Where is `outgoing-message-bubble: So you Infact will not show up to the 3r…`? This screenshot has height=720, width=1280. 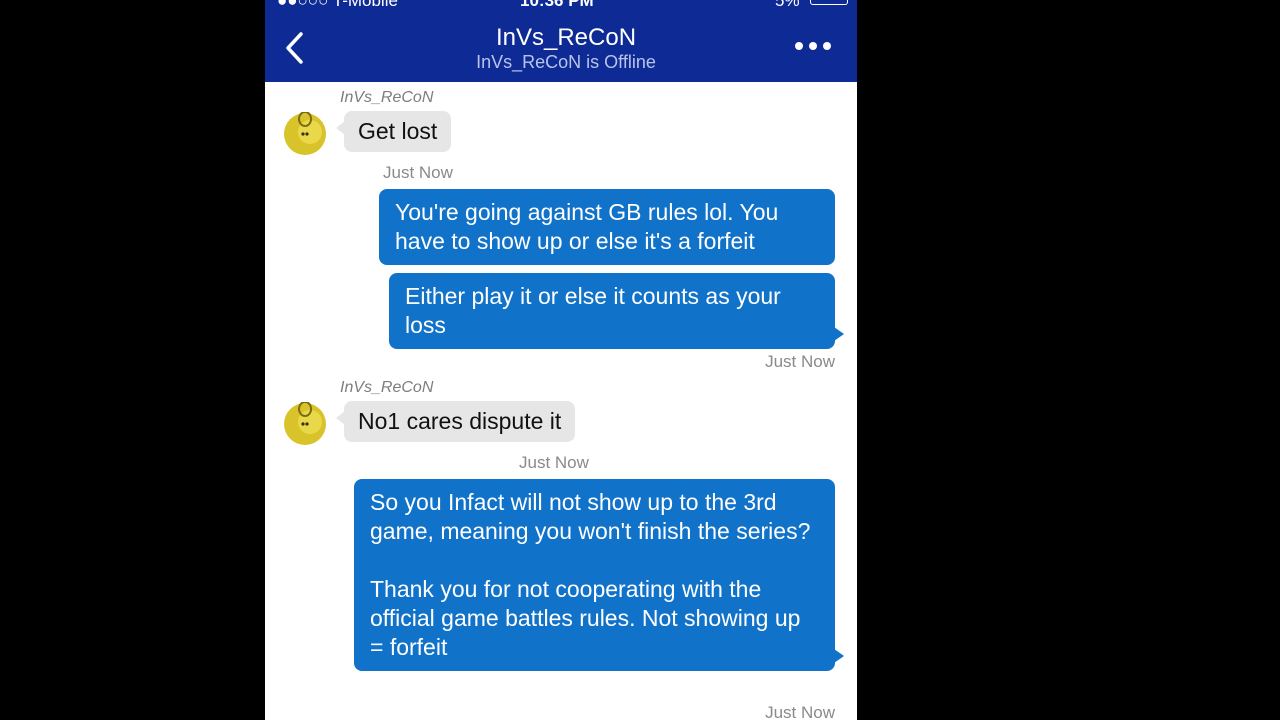 outgoing-message-bubble: So you Infact will not show up to the 3r… is located at coordinates (599, 575).